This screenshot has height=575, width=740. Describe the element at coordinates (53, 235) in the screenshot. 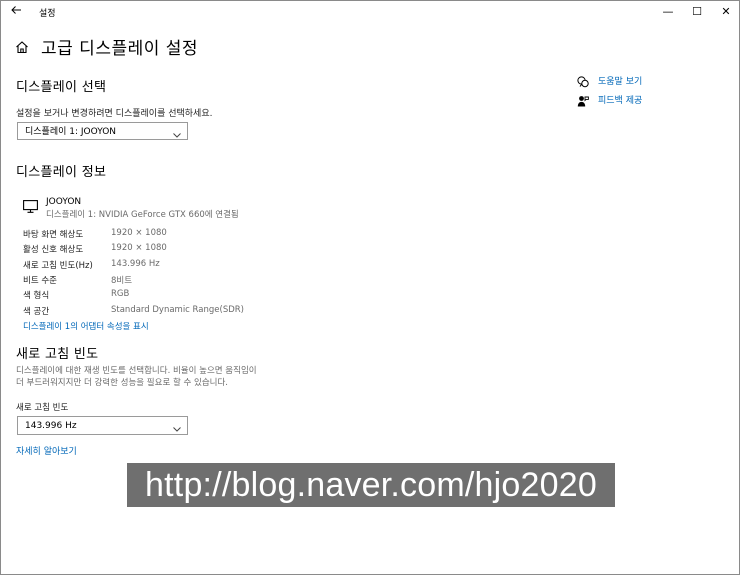

I see `info-label: 바탕 화면 해상도` at that location.